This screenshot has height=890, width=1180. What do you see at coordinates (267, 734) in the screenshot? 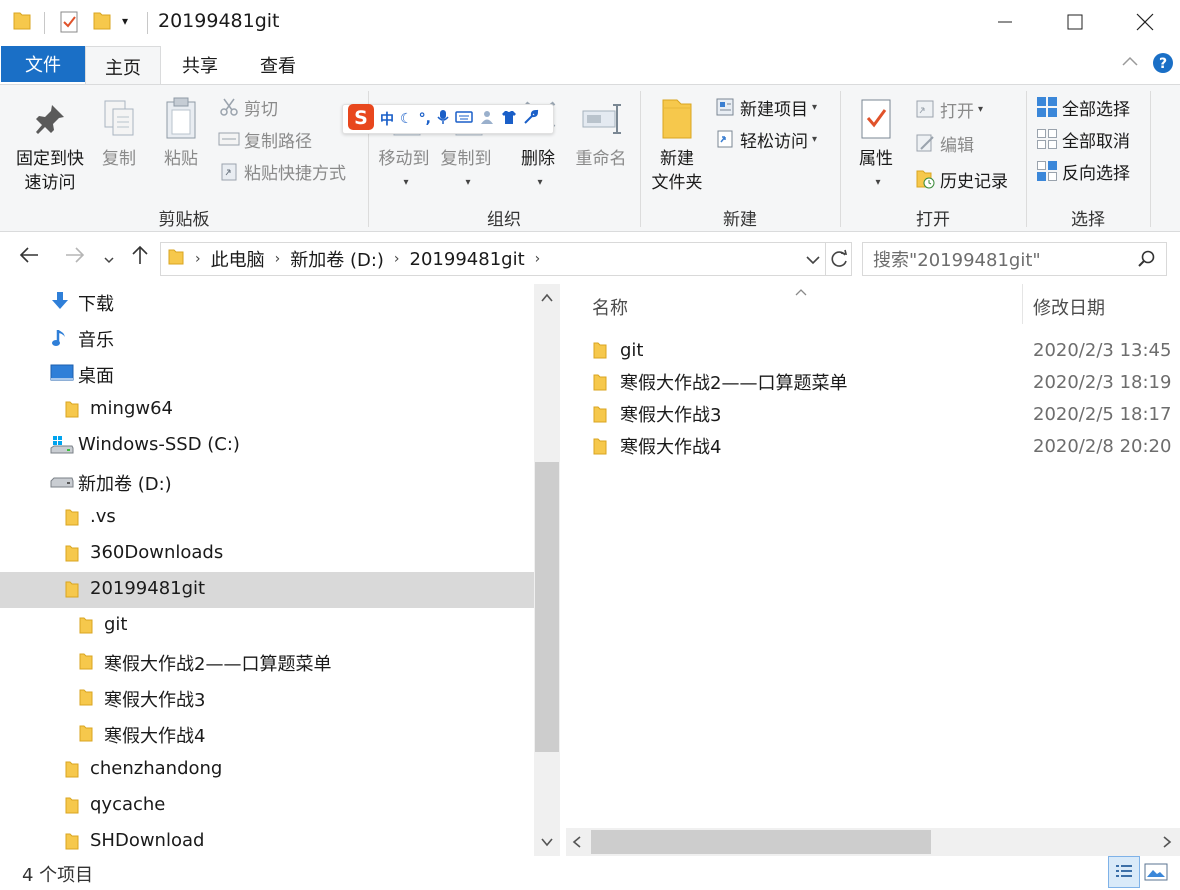
I see `nav-item: 寒假大作战4` at bounding box center [267, 734].